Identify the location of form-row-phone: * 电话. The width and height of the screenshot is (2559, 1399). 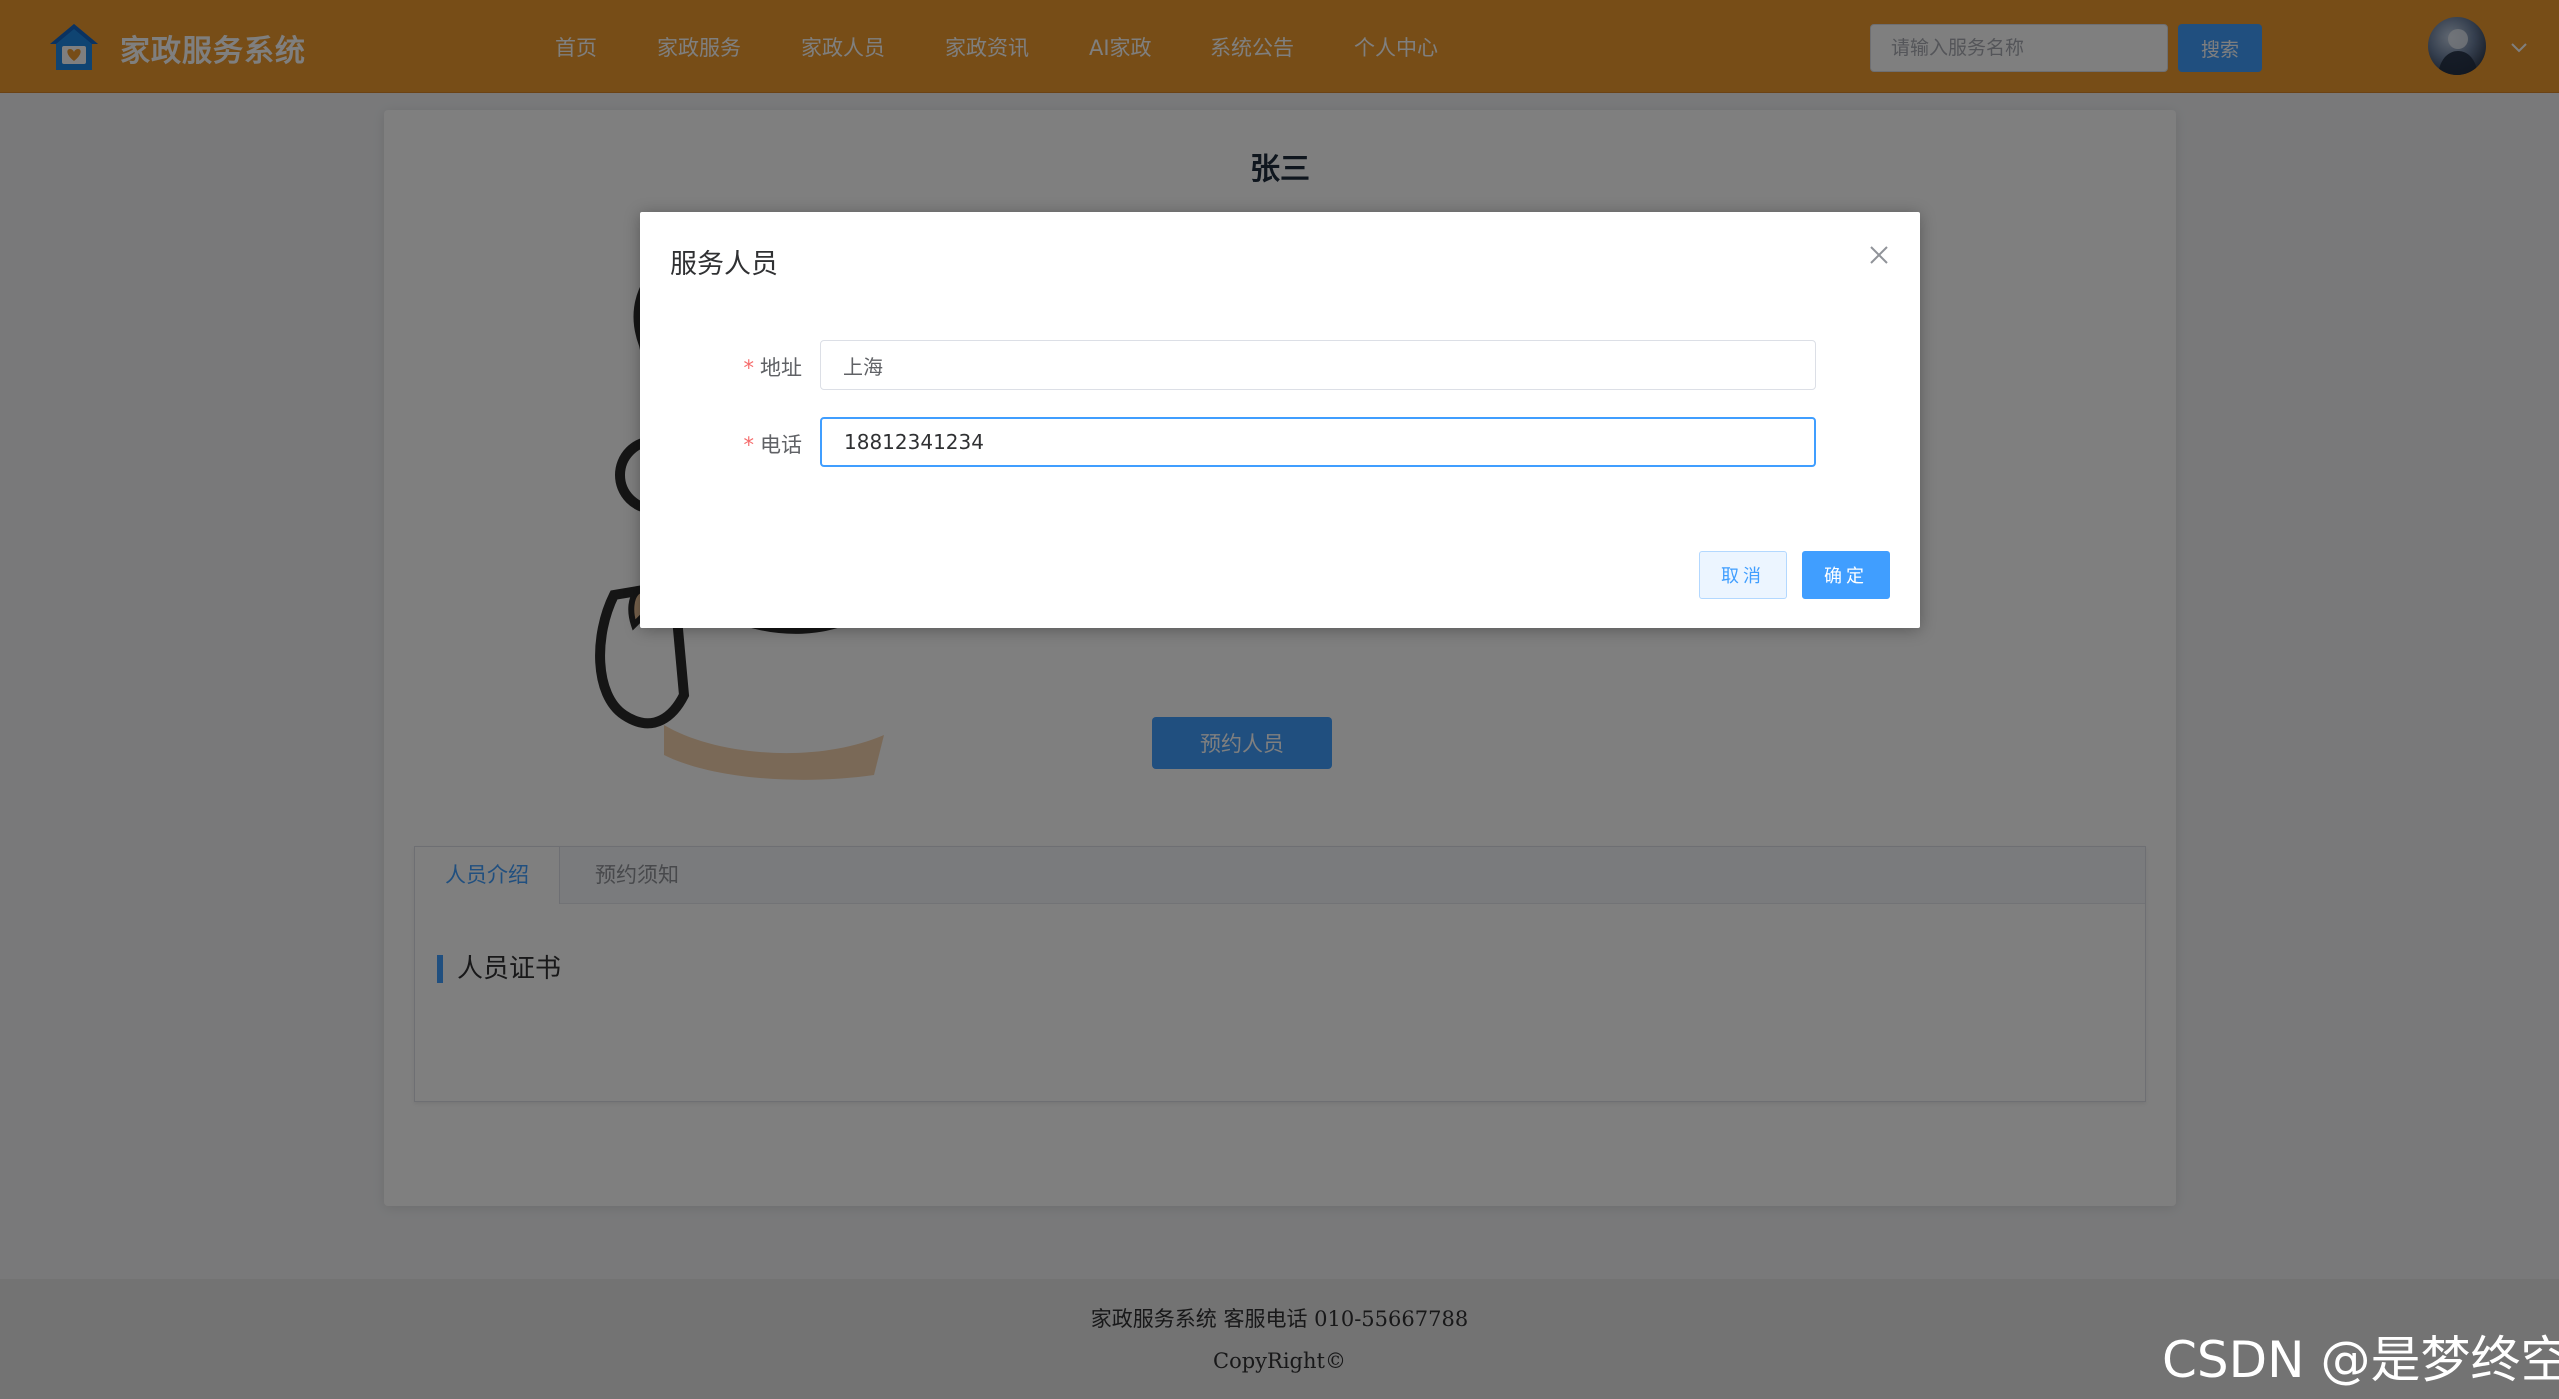
(1280, 442).